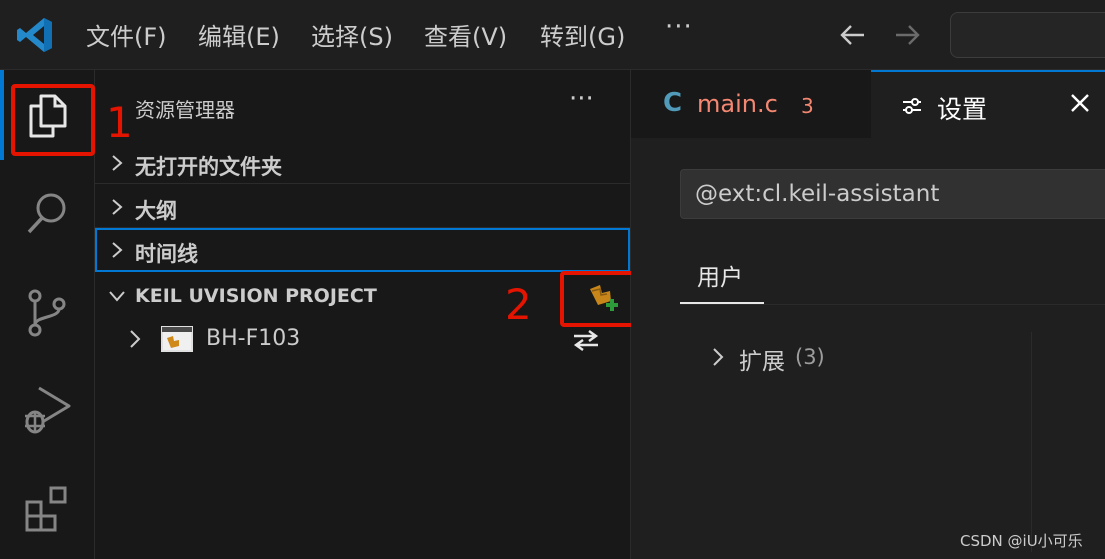 This screenshot has height=559, width=1105. I want to click on sidebar-title: 资源管理器, so click(185, 110).